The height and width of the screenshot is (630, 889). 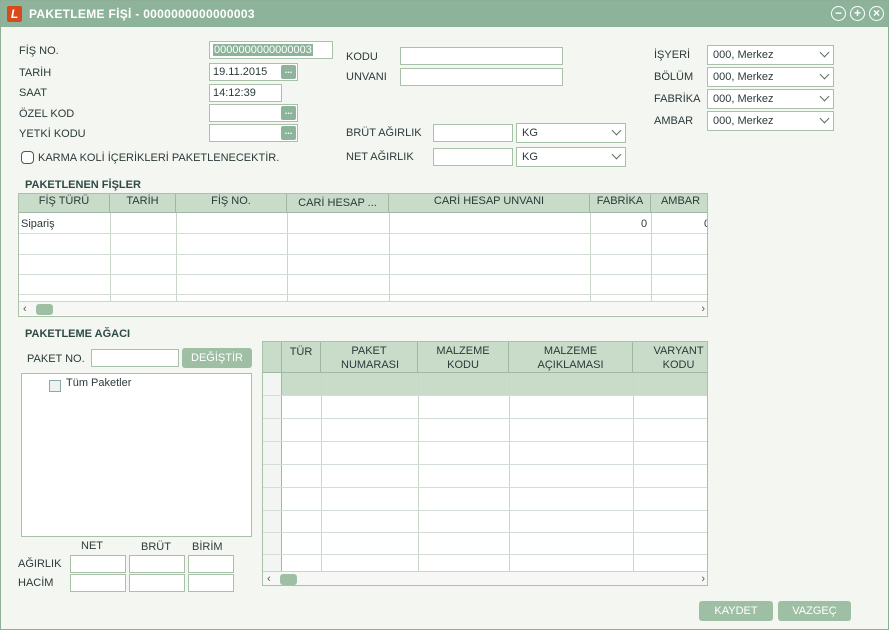 What do you see at coordinates (98, 383) in the screenshot?
I see `tree-node-tum-paketler: Tüm Paketler` at bounding box center [98, 383].